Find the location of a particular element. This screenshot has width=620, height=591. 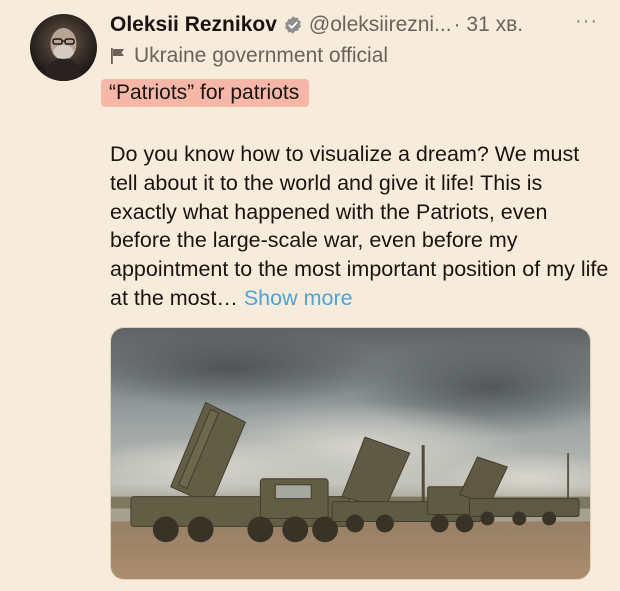

verified-badge-icon is located at coordinates (293, 25).